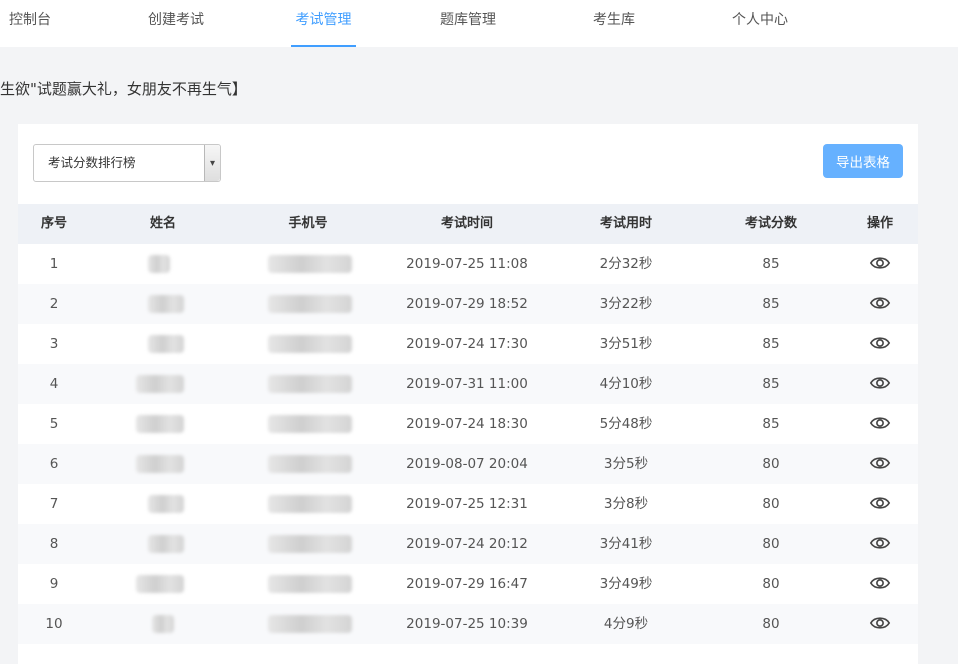 This screenshot has height=664, width=958. I want to click on nav-item-create-exam: 创建考试, so click(176, 23).